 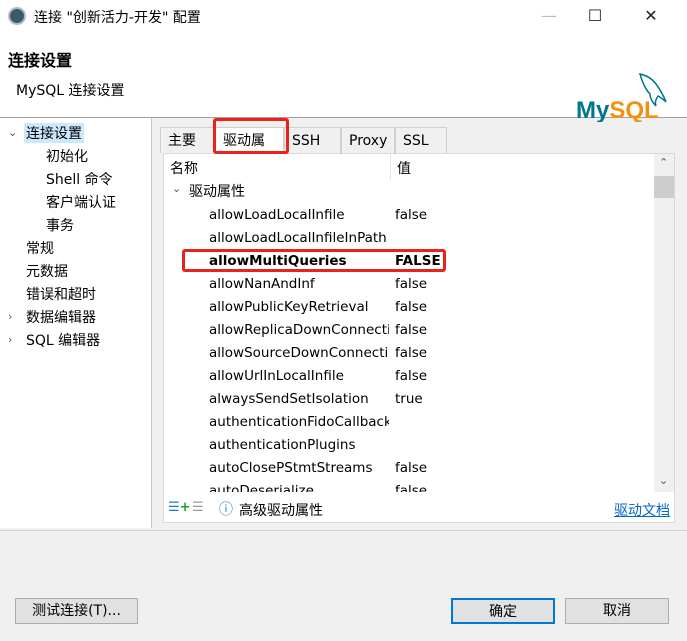 What do you see at coordinates (299, 330) in the screenshot?
I see `property-name: allowReplicaDownConnections` at bounding box center [299, 330].